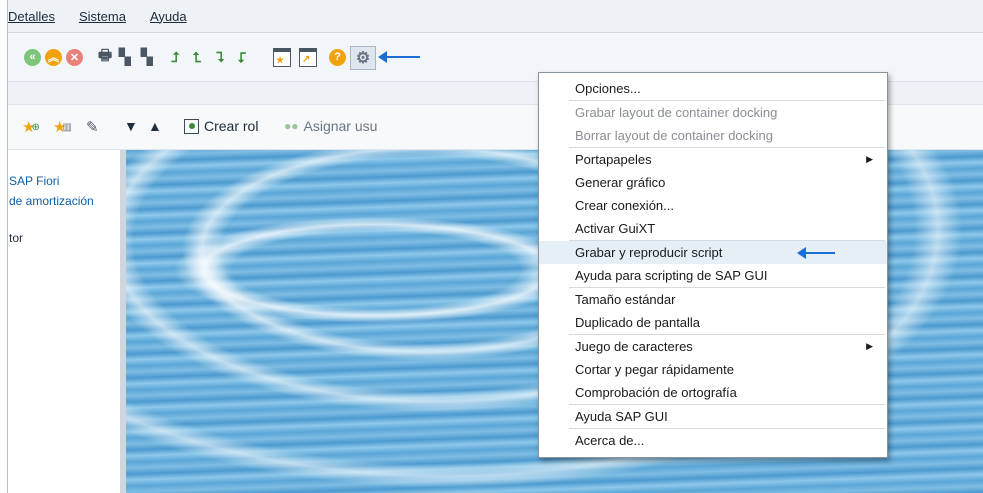 The height and width of the screenshot is (493, 983). I want to click on menu-item-label: Activar GuiXT, so click(615, 228).